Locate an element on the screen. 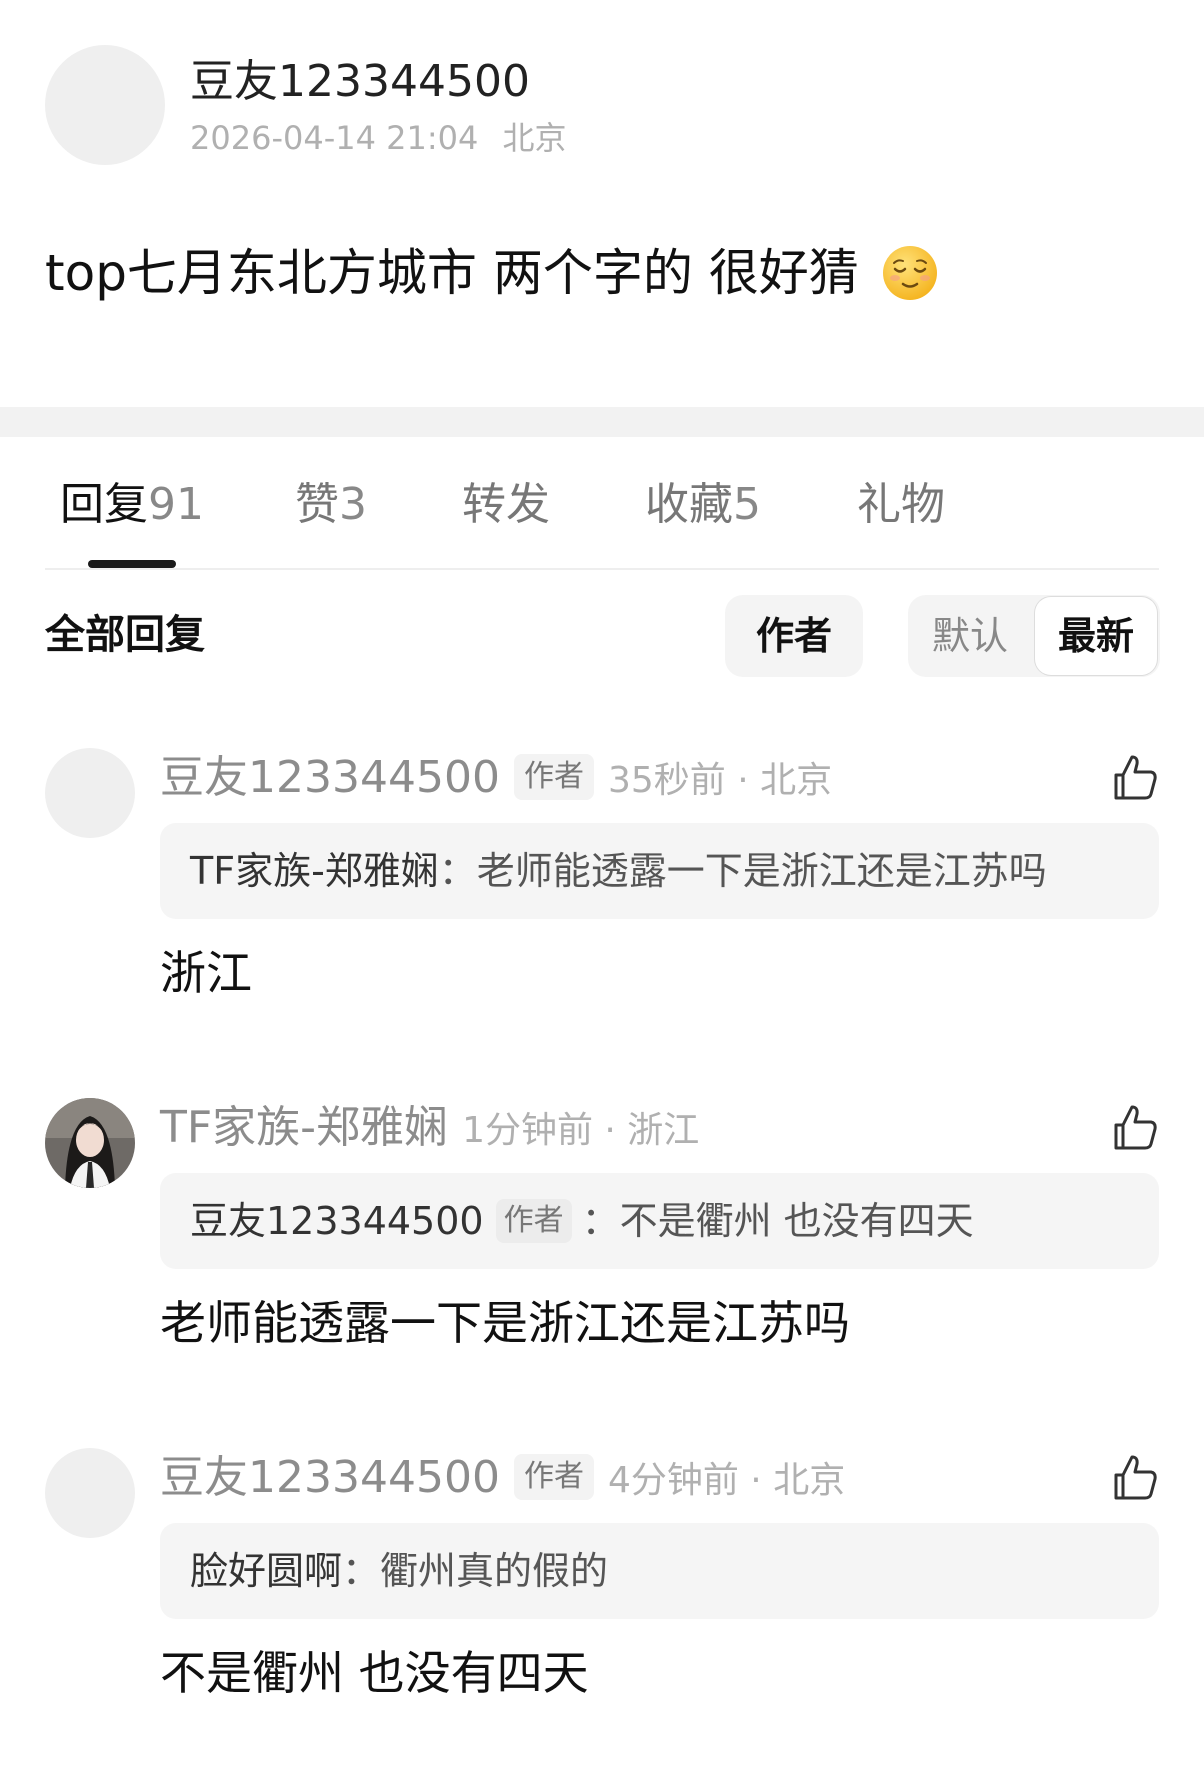 The image size is (1204, 1788). quoted-reply: 豆友123344500 作者 ：不是衢州 也没有四天 is located at coordinates (659, 1221).